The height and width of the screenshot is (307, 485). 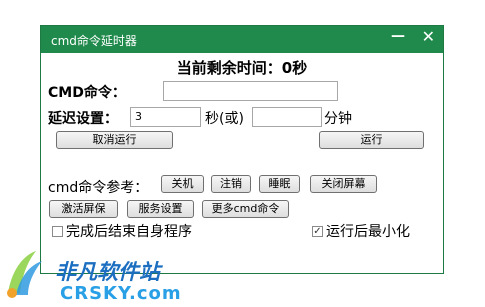 What do you see at coordinates (94, 41) in the screenshot?
I see `window-title: cmd命令延时器` at bounding box center [94, 41].